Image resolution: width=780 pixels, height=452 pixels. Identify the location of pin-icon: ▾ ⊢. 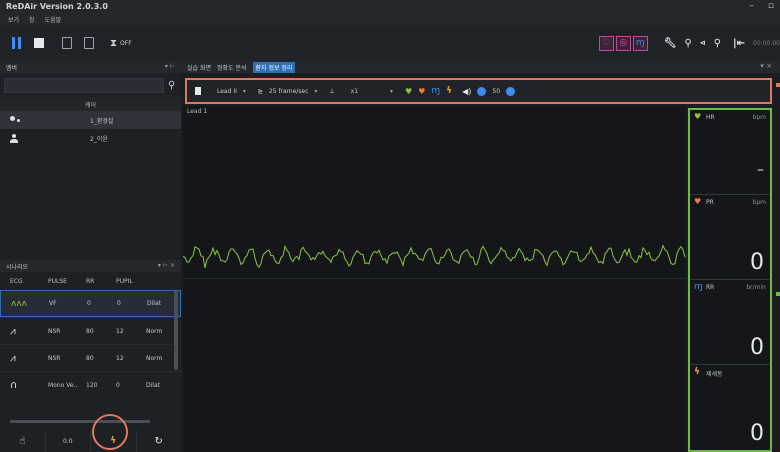
(170, 66).